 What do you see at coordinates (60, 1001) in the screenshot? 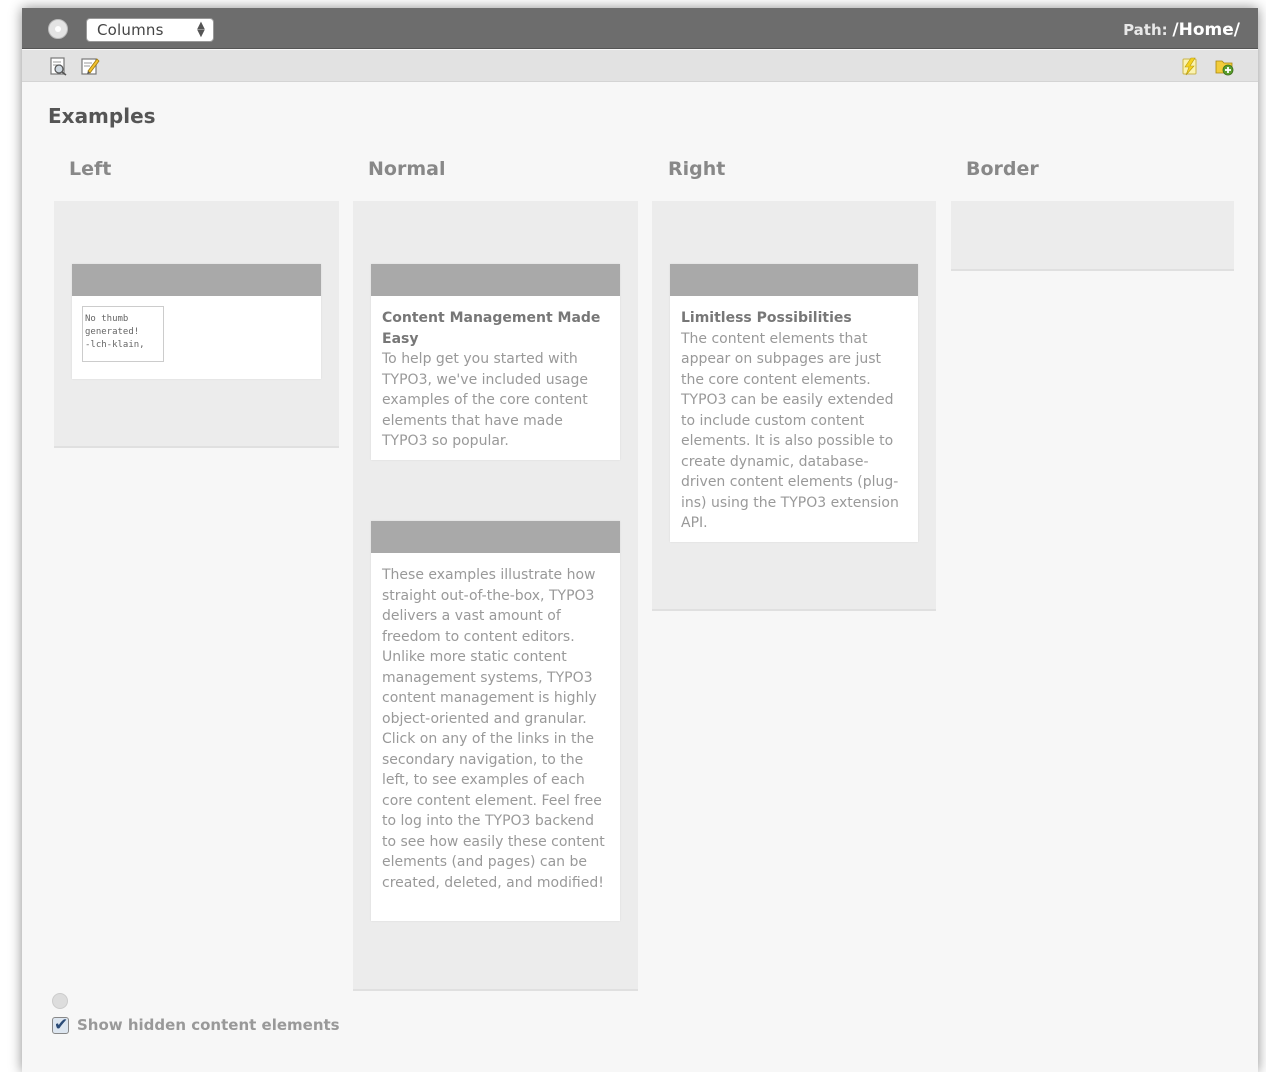
I see `legend-icon` at bounding box center [60, 1001].